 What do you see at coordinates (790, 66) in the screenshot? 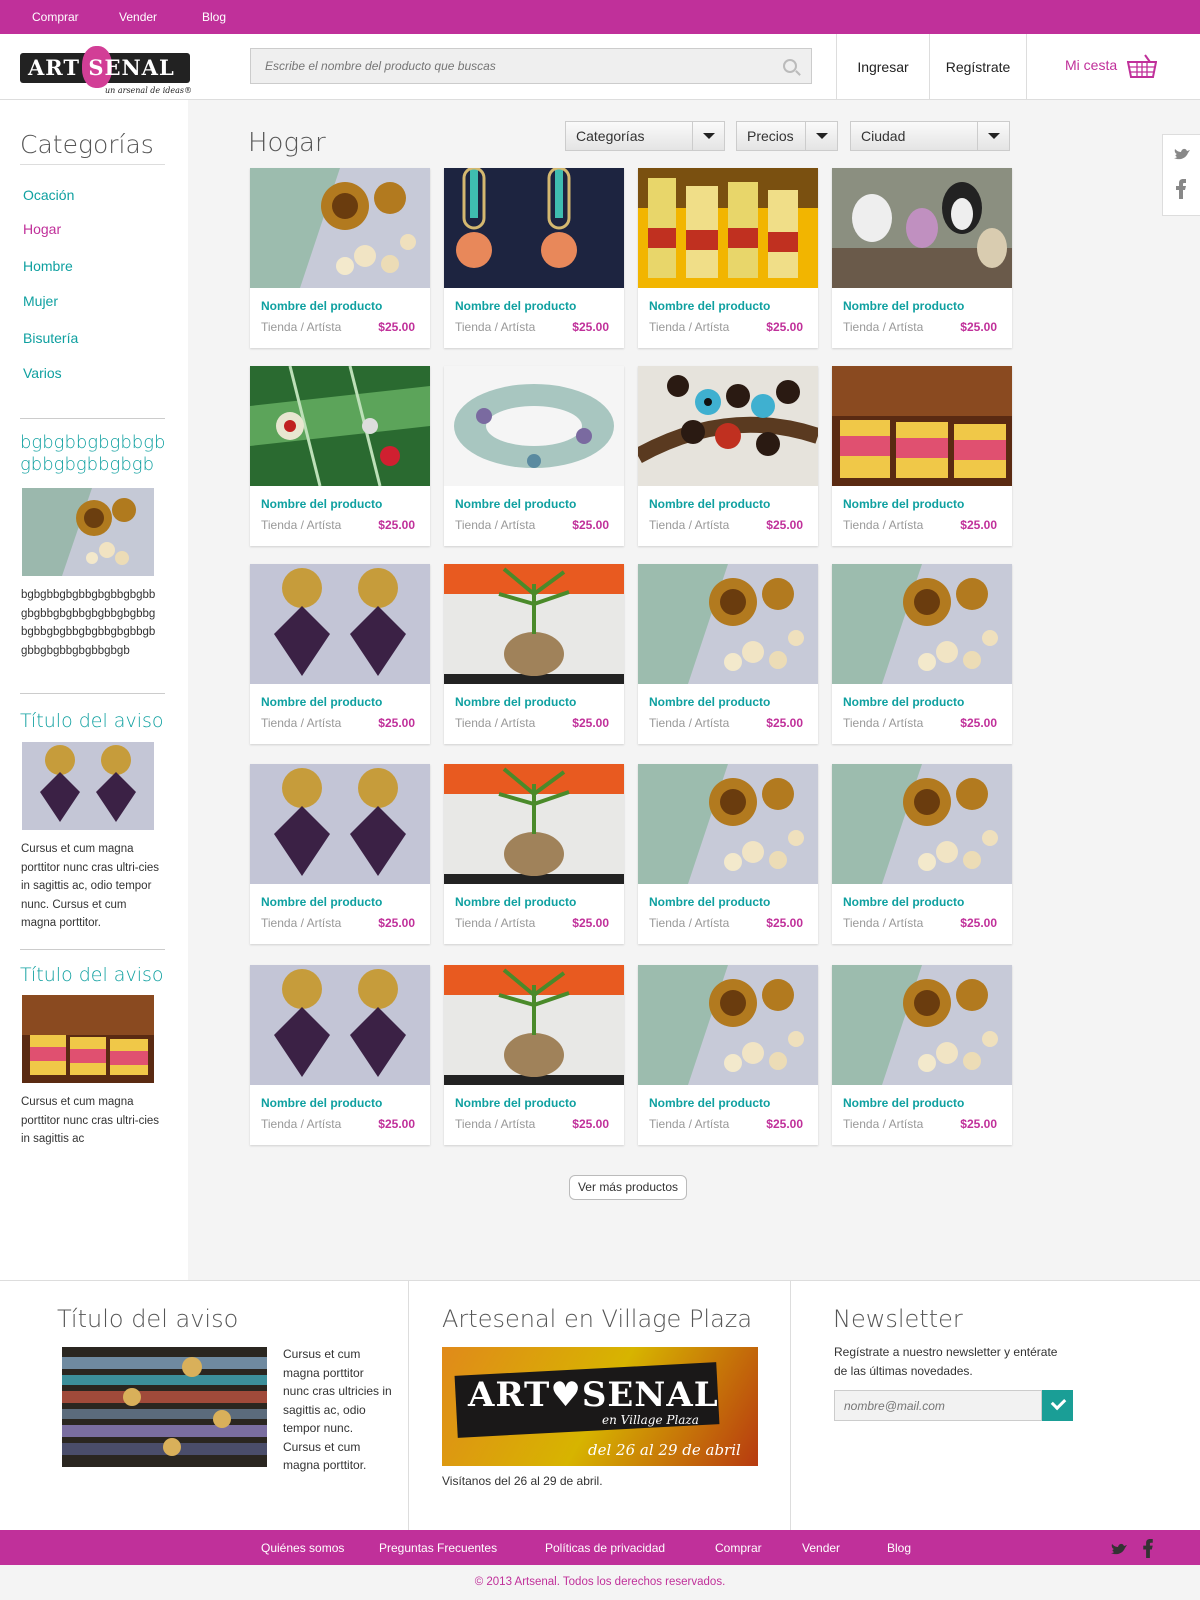
I see `search-icon` at bounding box center [790, 66].